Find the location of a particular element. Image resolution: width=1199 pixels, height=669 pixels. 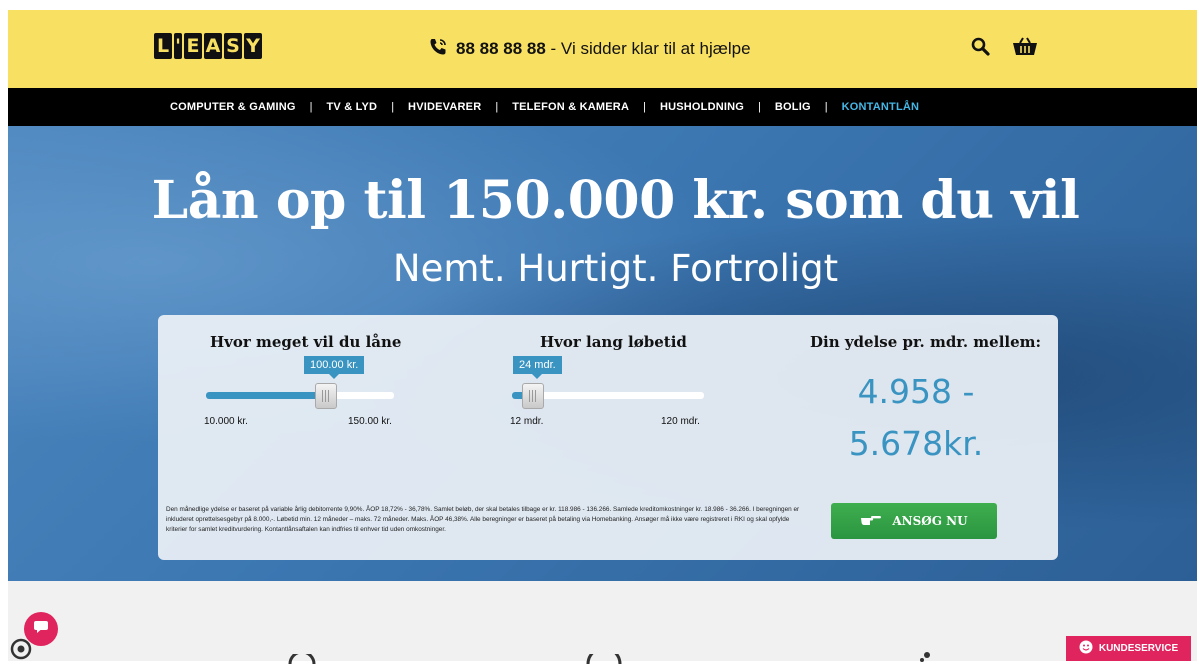

nav-item-bolig: BOLIG is located at coordinates (793, 107).